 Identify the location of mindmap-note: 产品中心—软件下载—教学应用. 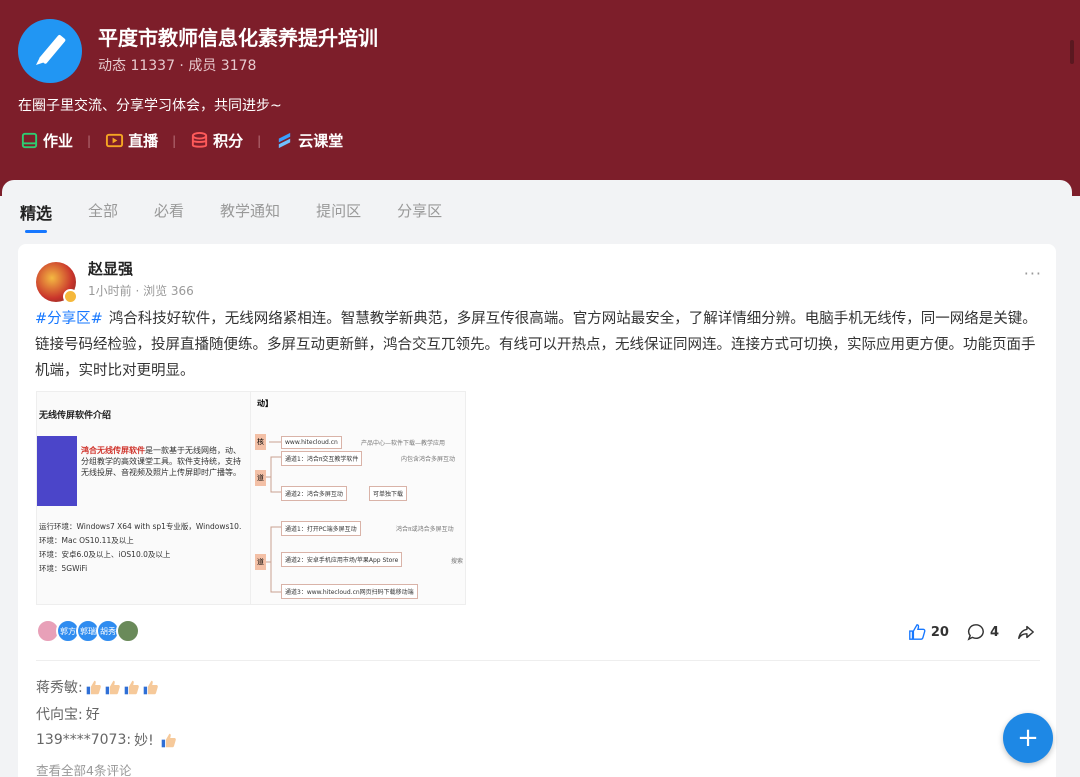
(403, 443).